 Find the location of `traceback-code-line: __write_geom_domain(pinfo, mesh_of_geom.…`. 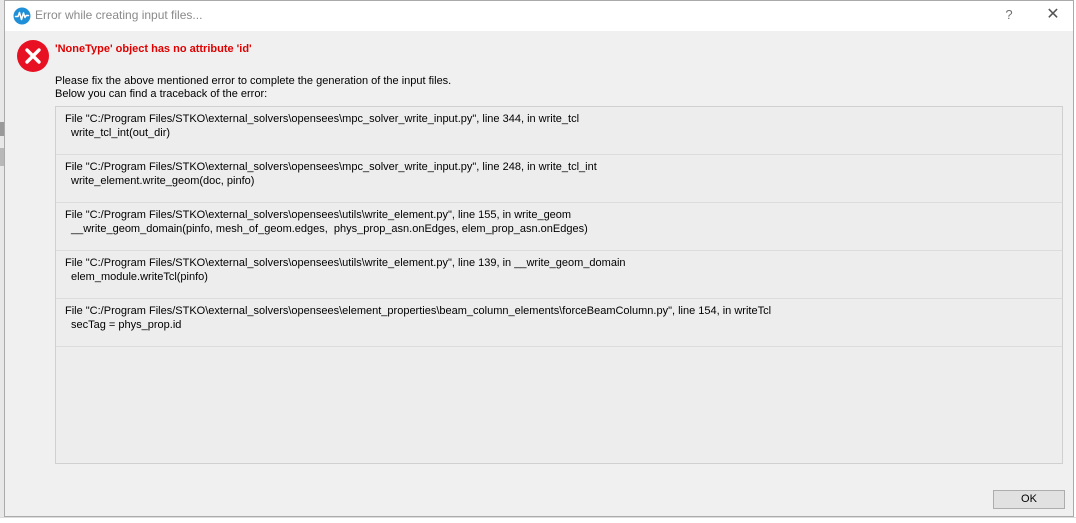

traceback-code-line: __write_geom_domain(pinfo, mesh_of_geom.… is located at coordinates (329, 229).